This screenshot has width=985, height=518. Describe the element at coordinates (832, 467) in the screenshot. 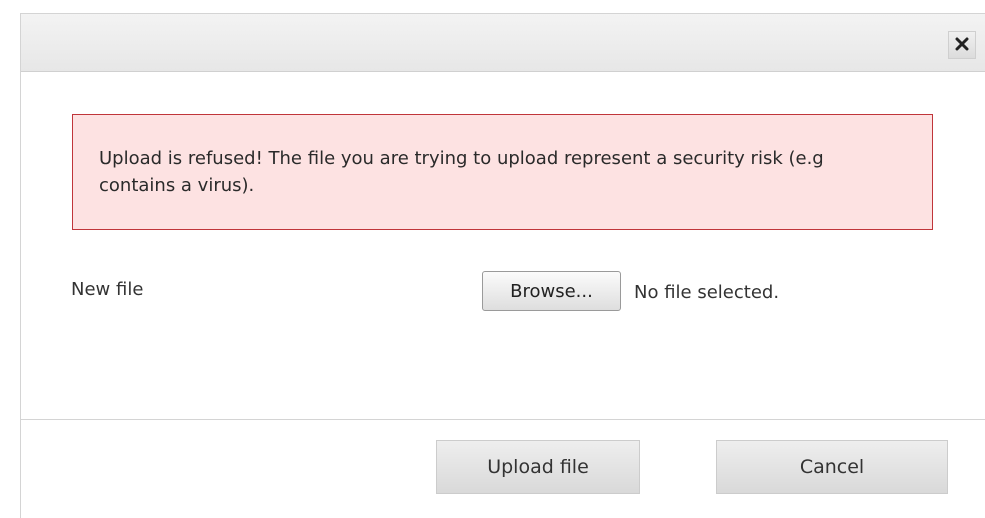

I see `cancel-button: Cancel` at that location.